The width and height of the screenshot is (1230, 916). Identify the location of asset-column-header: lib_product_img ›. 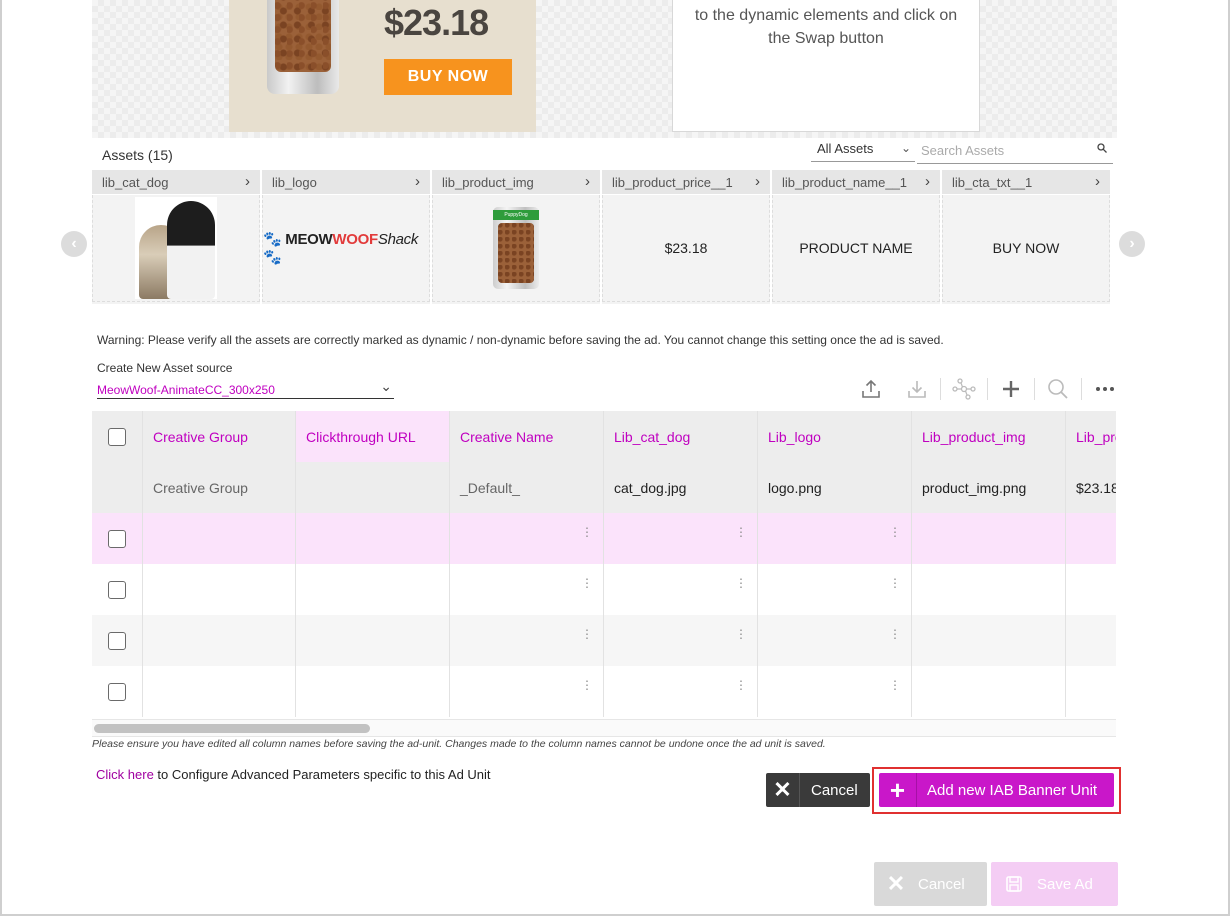
(516, 182).